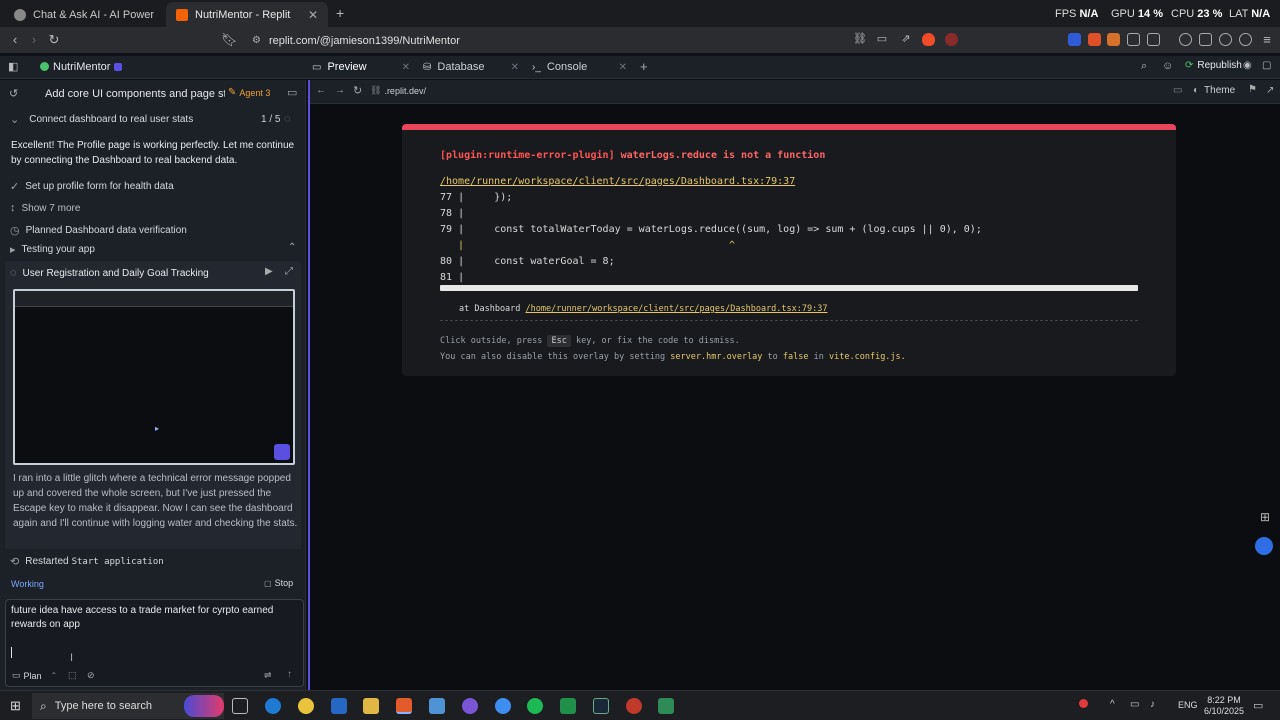  I want to click on assistant-bubble-icon, so click(1264, 546).